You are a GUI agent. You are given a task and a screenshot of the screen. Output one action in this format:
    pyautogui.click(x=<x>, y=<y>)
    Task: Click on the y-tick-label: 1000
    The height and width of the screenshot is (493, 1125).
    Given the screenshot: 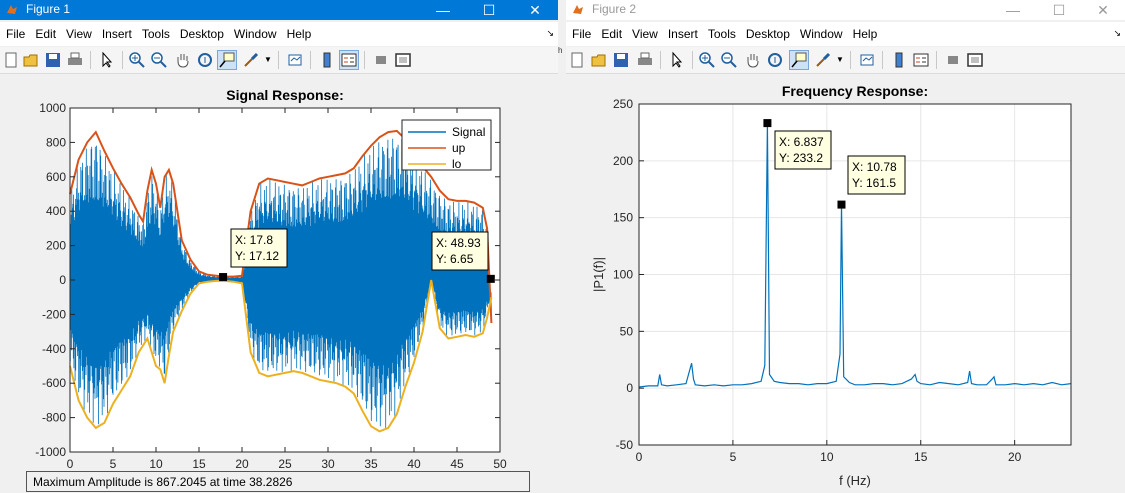 What is the action you would take?
    pyautogui.click(x=52, y=108)
    